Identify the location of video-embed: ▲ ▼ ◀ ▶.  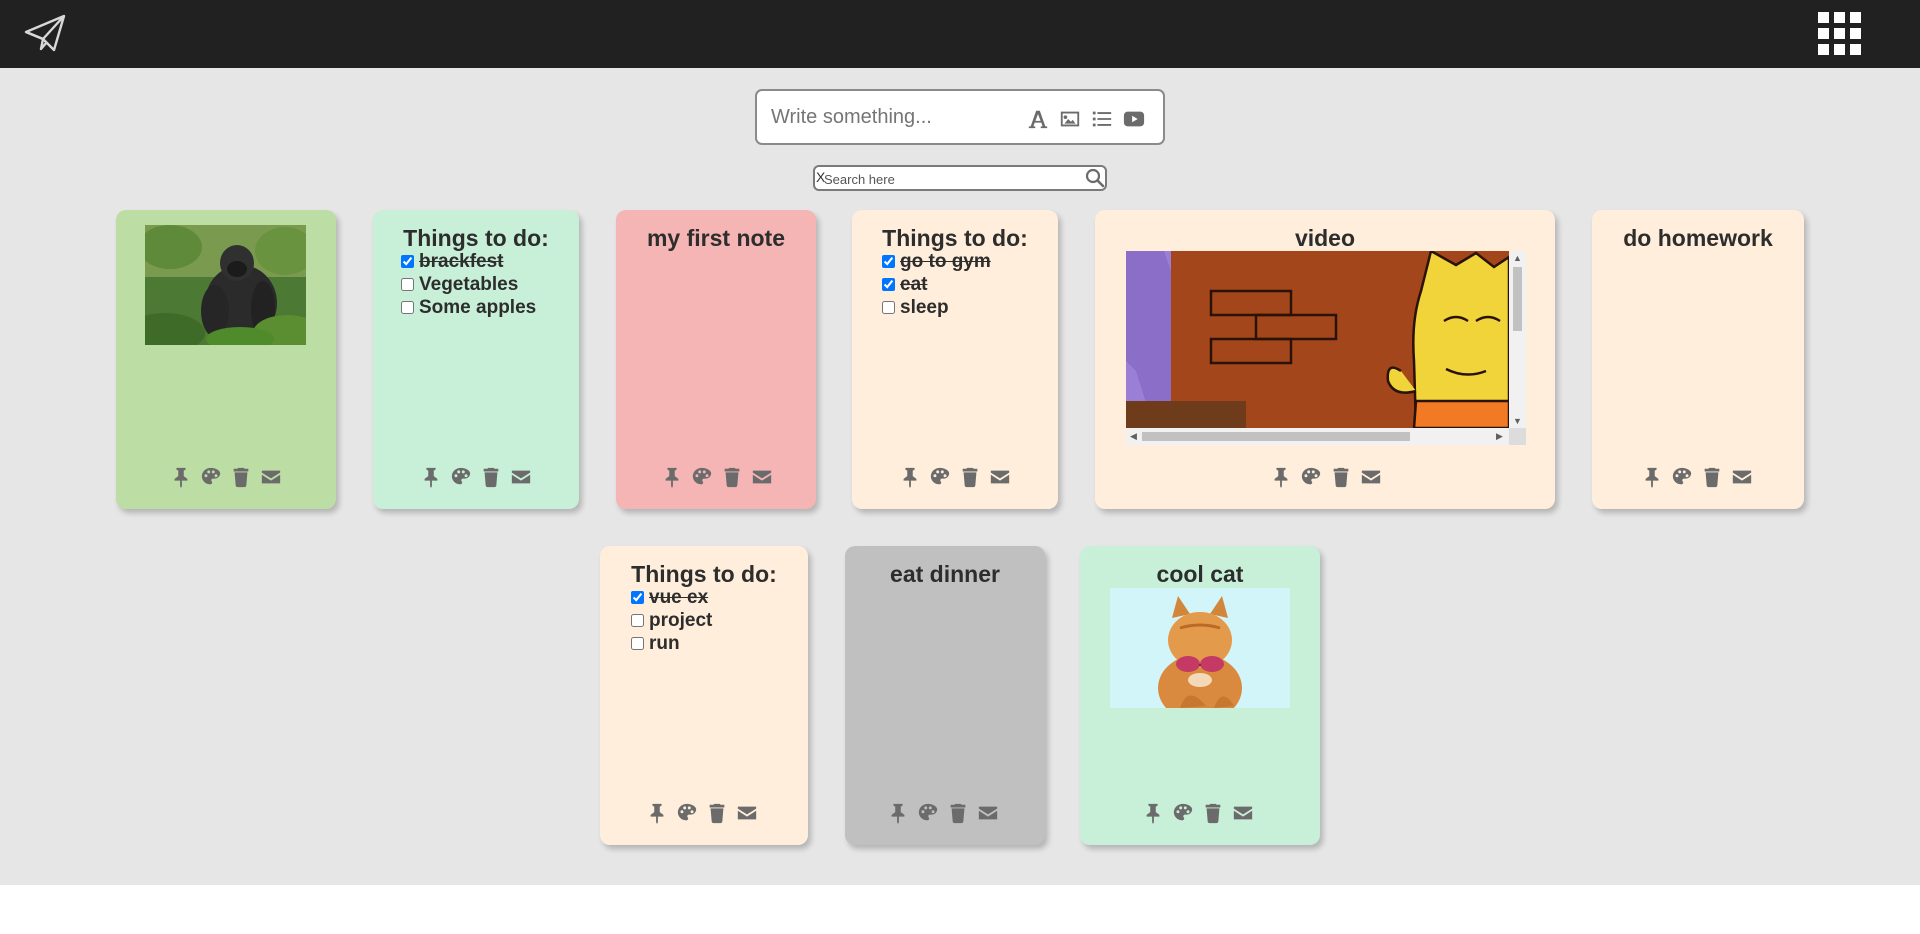
(1326, 348).